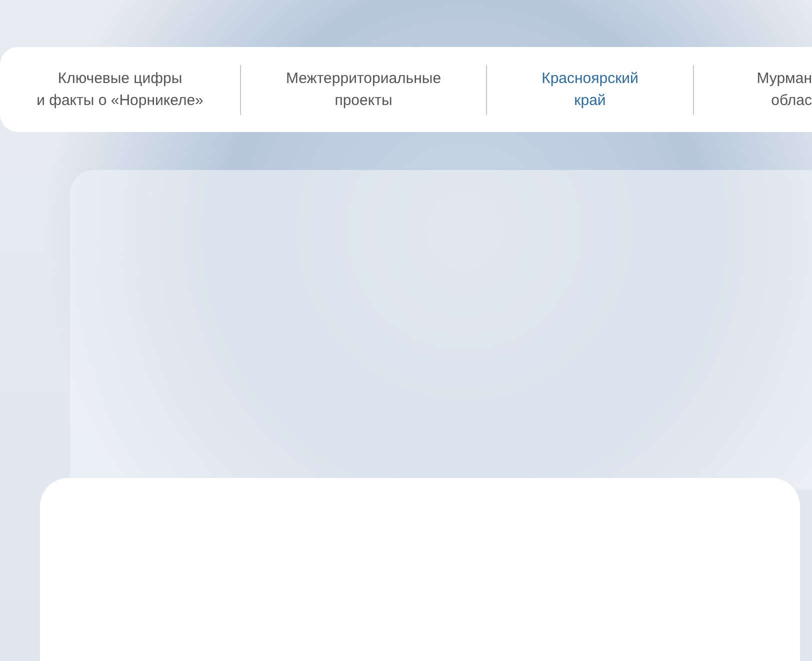 This screenshot has height=661, width=812. Describe the element at coordinates (753, 90) in the screenshot. I see `tab: Мурман облас` at that location.